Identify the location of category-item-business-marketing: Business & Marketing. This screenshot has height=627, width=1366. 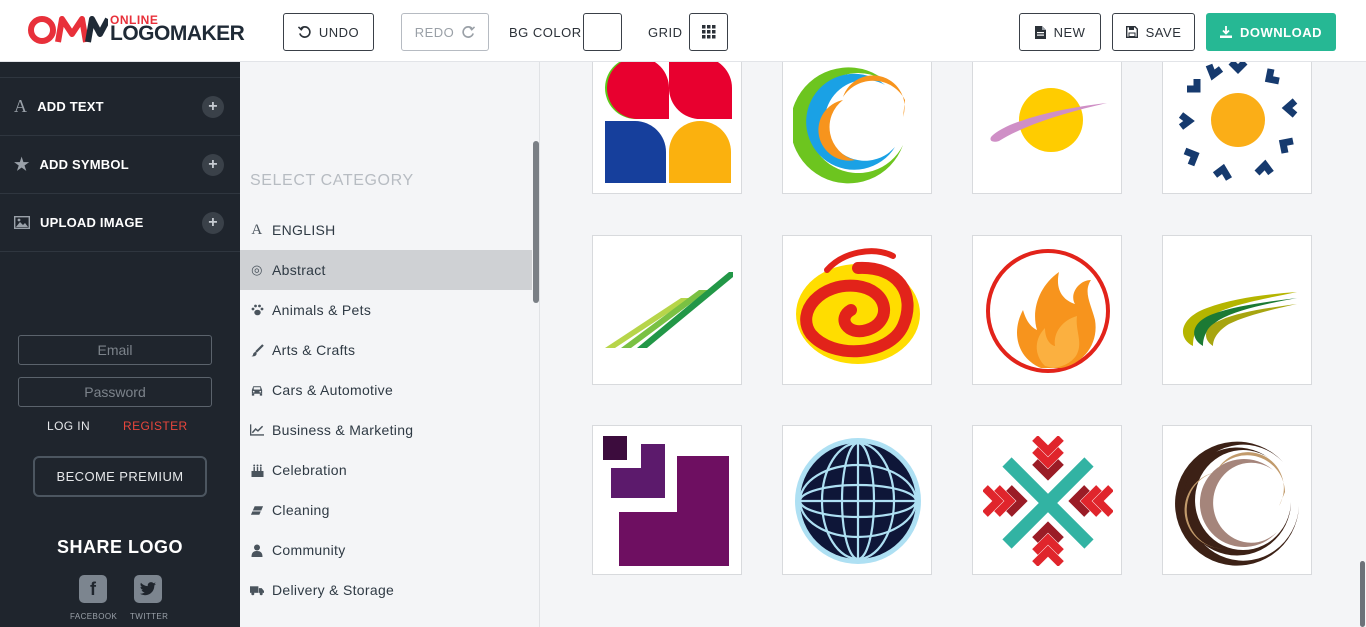
(386, 430).